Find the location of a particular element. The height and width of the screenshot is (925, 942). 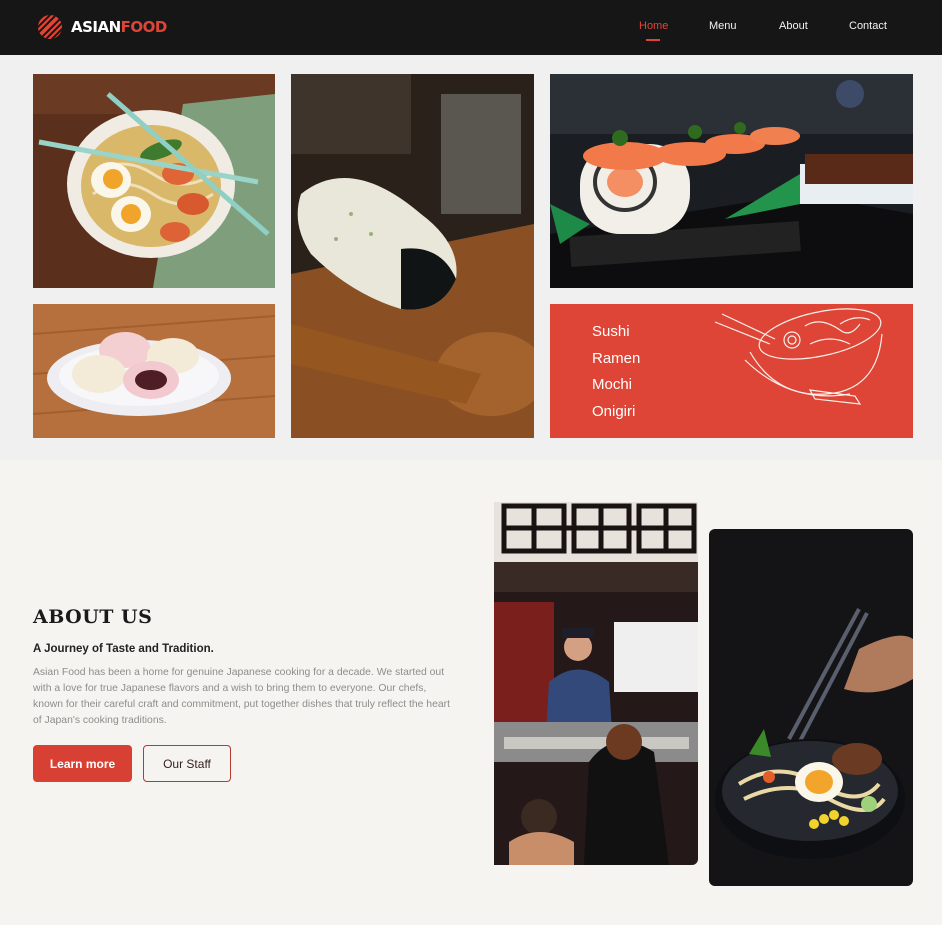

logo-text: ASIANFOOD is located at coordinates (119, 27).